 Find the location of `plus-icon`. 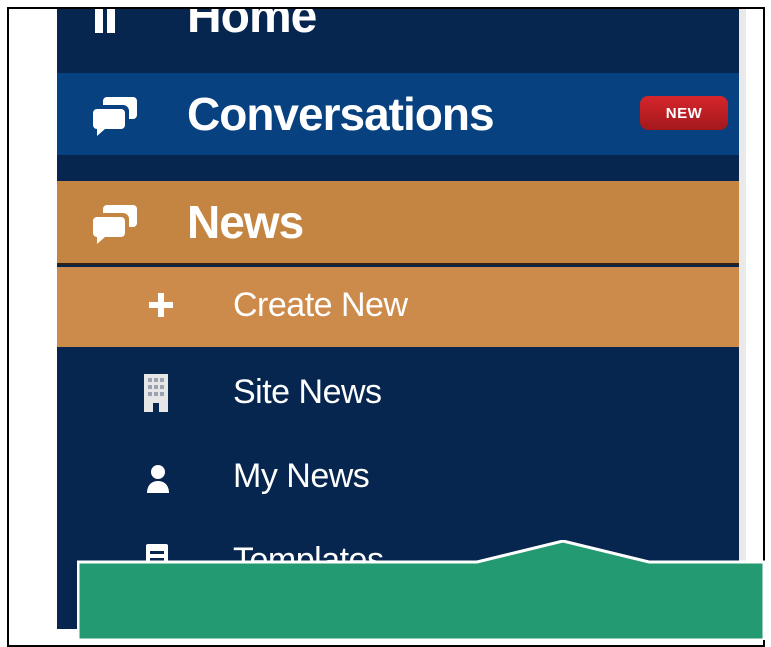

plus-icon is located at coordinates (161, 305).